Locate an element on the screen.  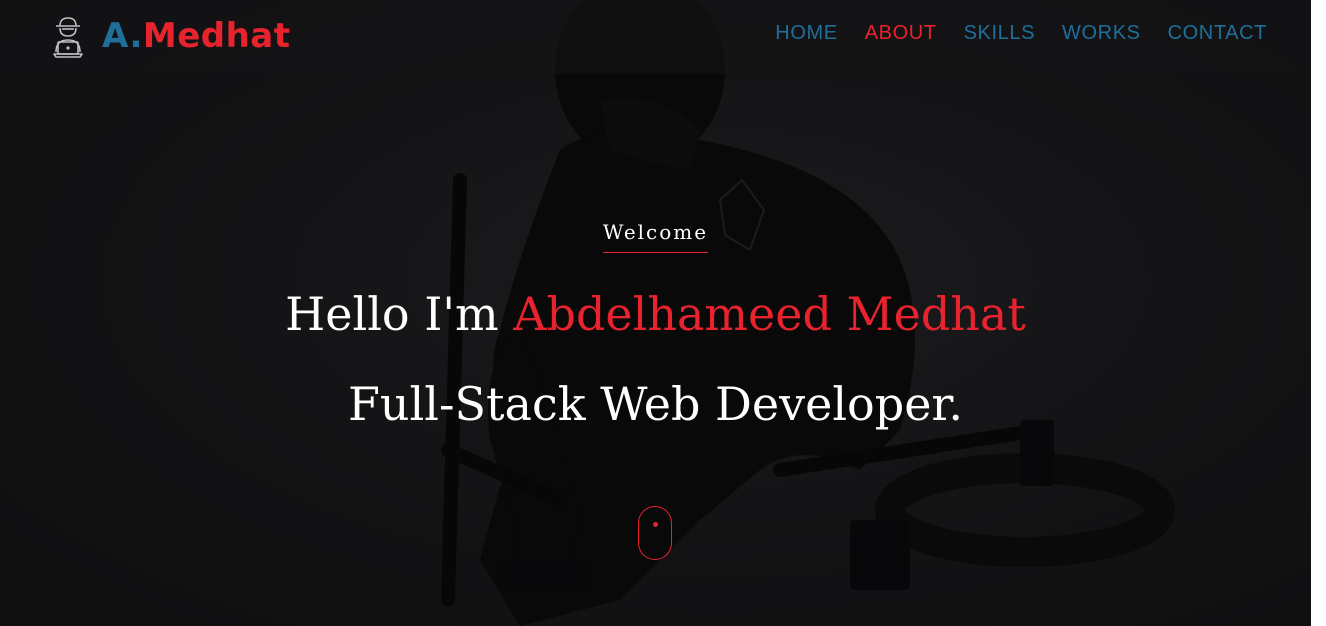
brand-name-text: Medhat is located at coordinates (216, 36).